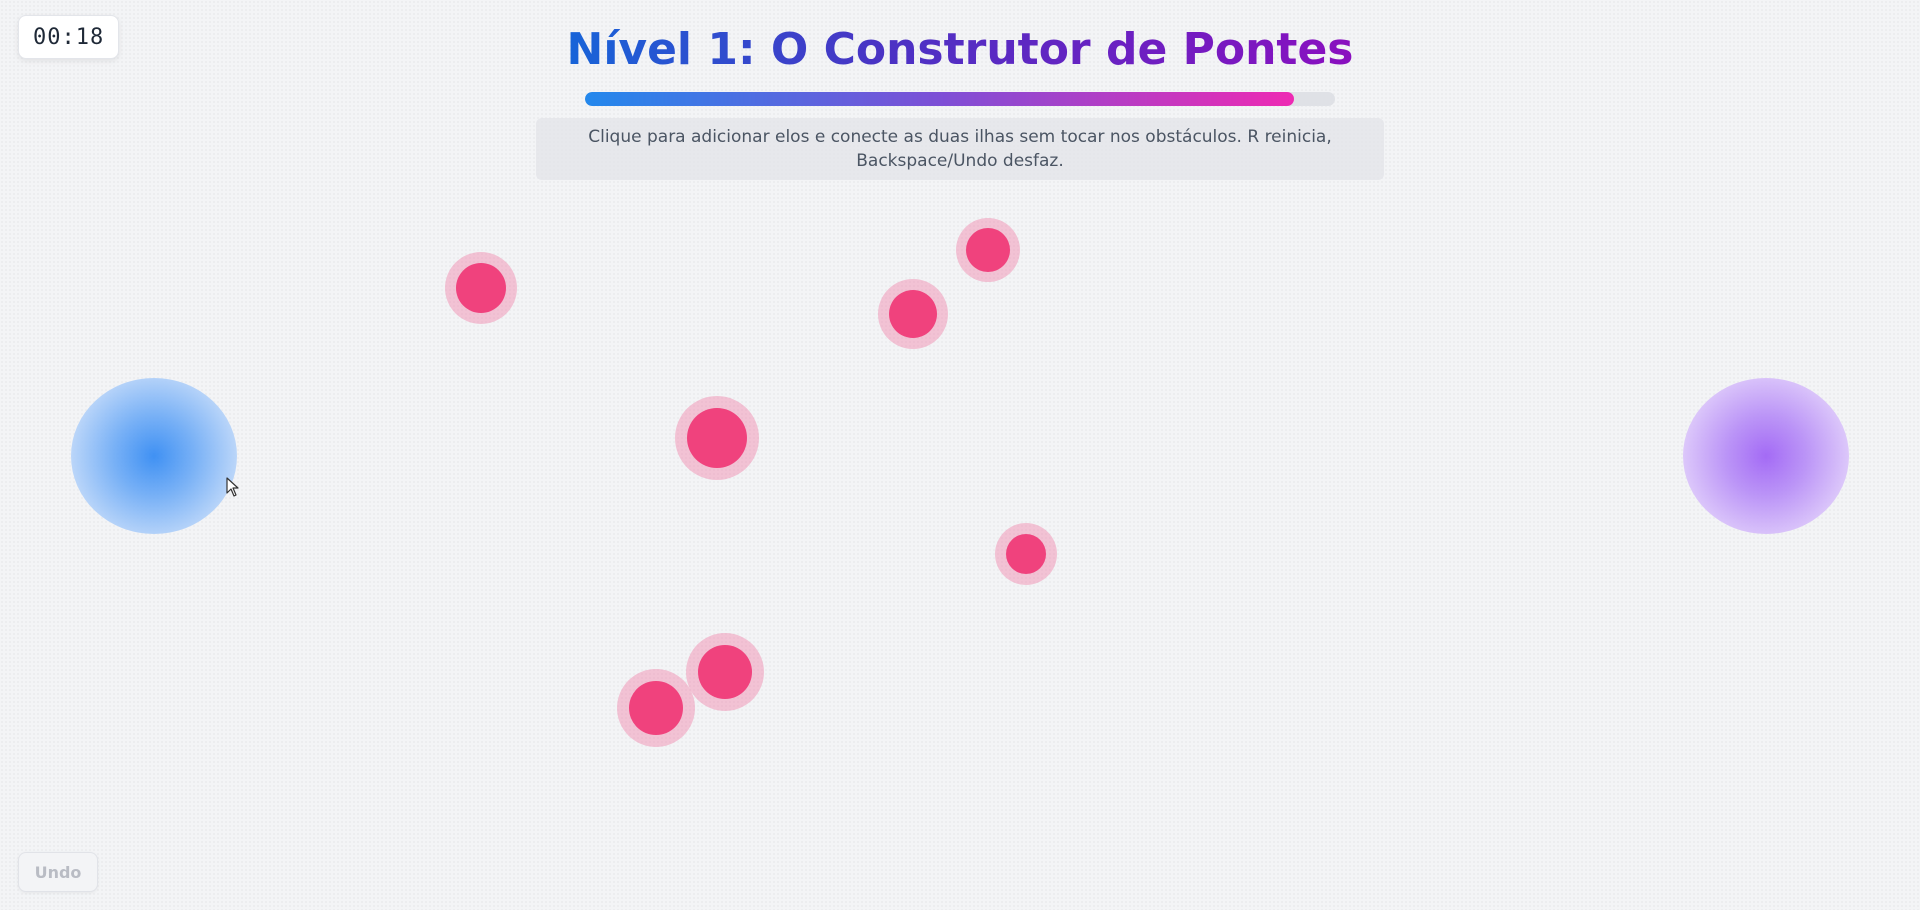  I want to click on level-progress-fill, so click(939, 99).